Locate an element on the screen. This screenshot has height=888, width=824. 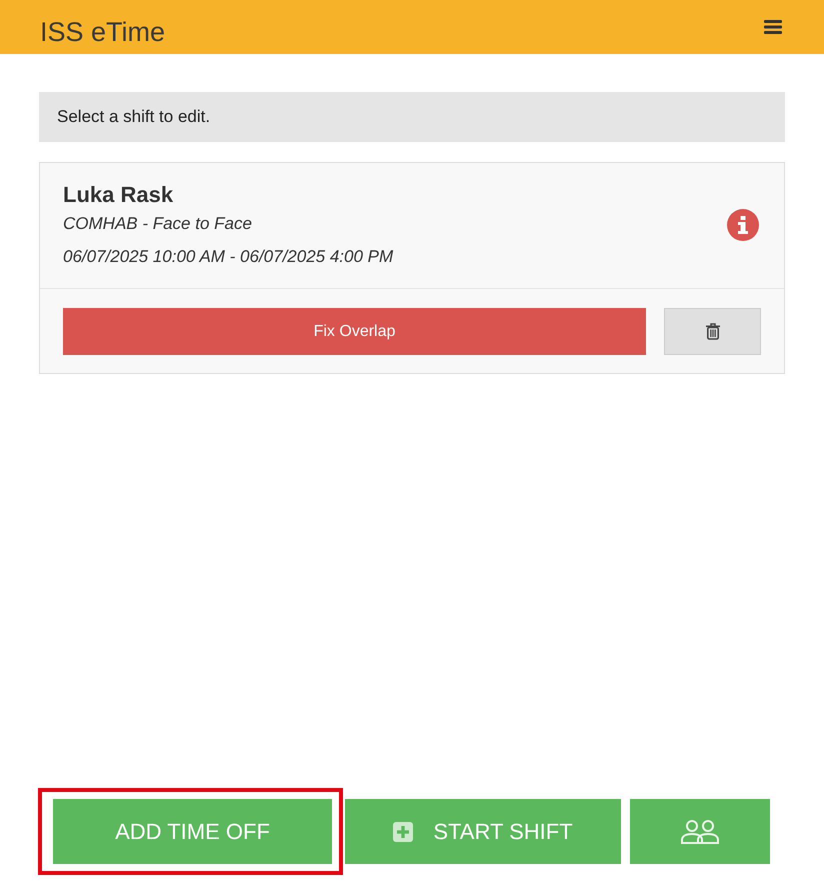
users-icon is located at coordinates (700, 832).